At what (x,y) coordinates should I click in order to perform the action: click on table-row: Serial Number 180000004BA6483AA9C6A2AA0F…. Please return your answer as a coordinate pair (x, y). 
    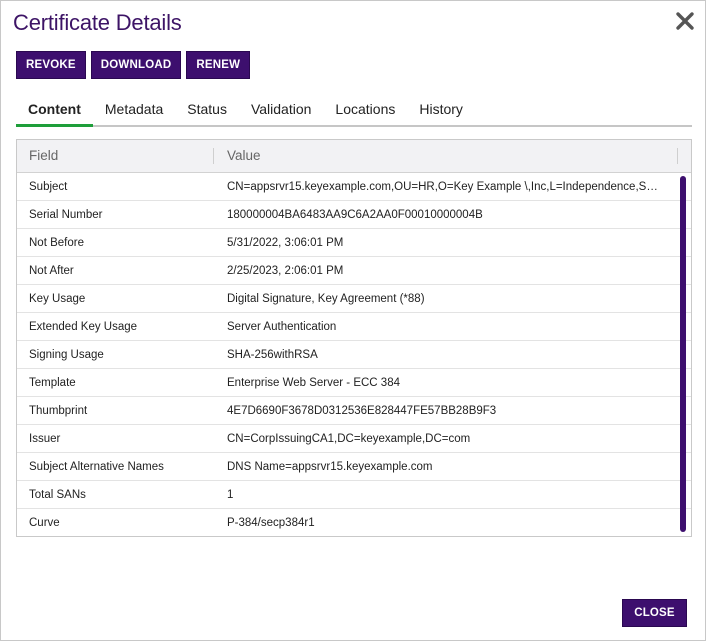
    Looking at the image, I should click on (354, 215).